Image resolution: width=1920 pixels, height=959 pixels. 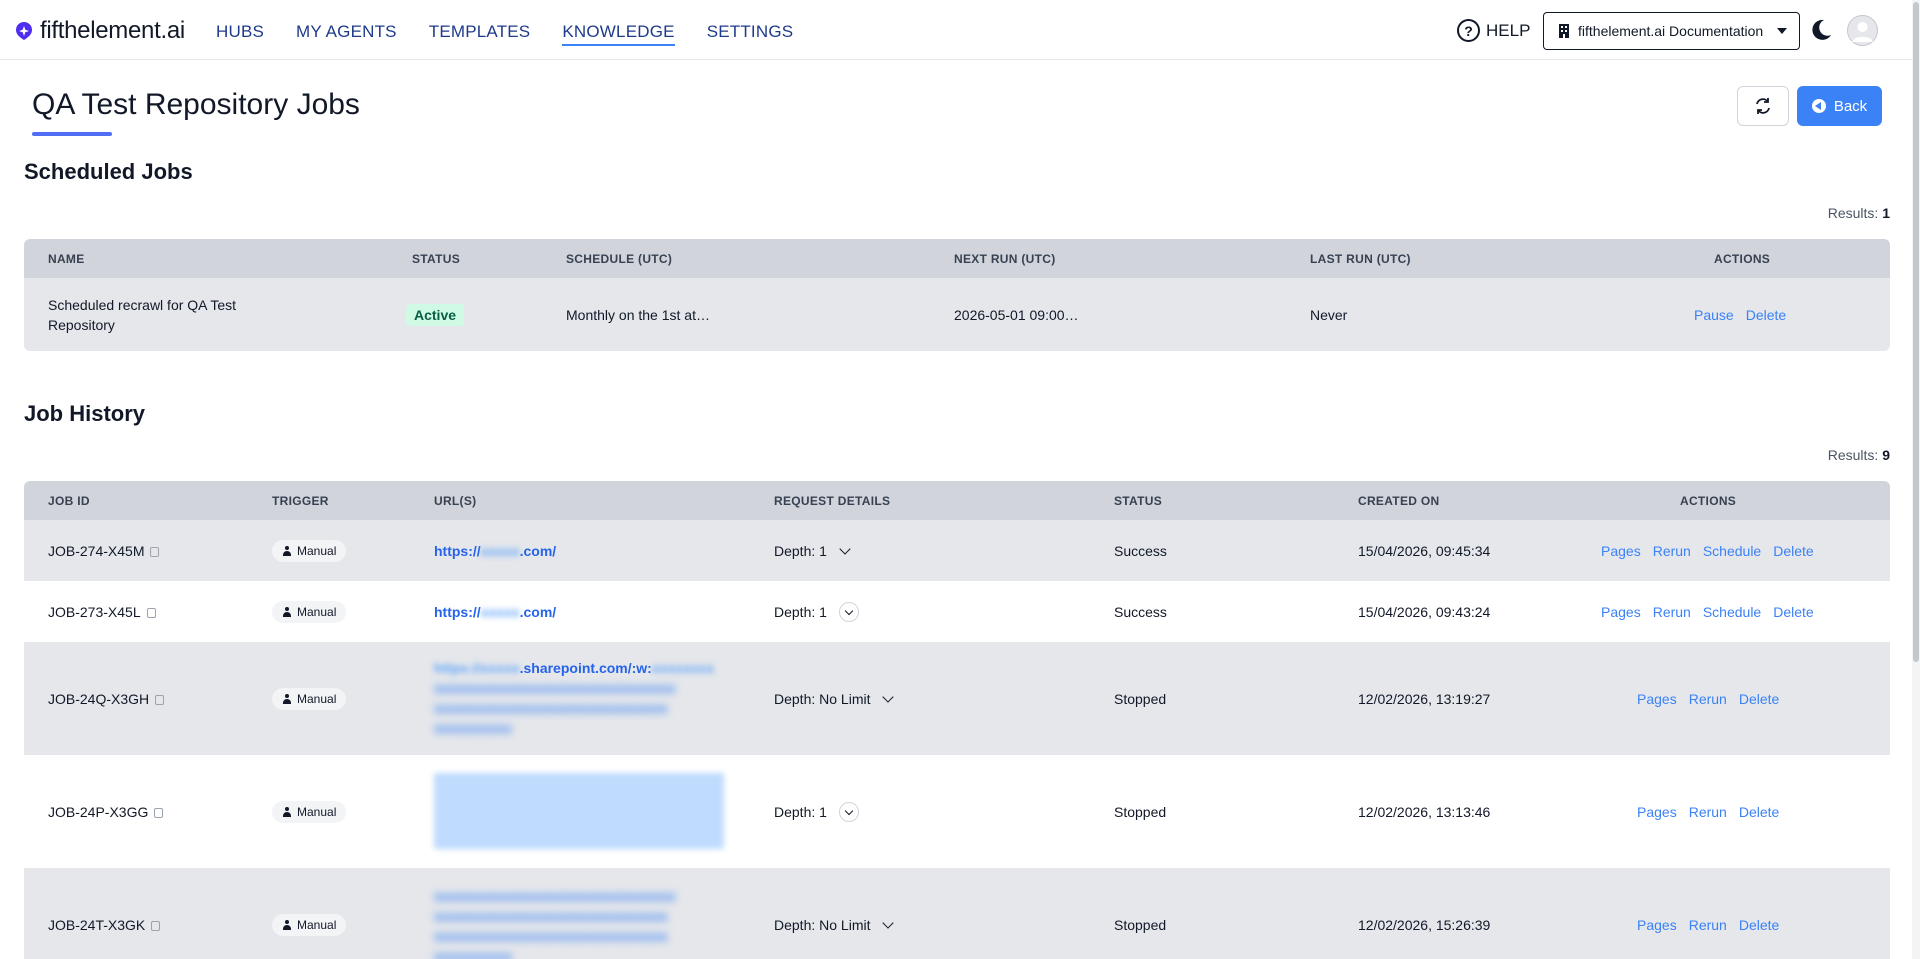 I want to click on workspace-label: fifthelement.ai Documentation, so click(x=1671, y=31).